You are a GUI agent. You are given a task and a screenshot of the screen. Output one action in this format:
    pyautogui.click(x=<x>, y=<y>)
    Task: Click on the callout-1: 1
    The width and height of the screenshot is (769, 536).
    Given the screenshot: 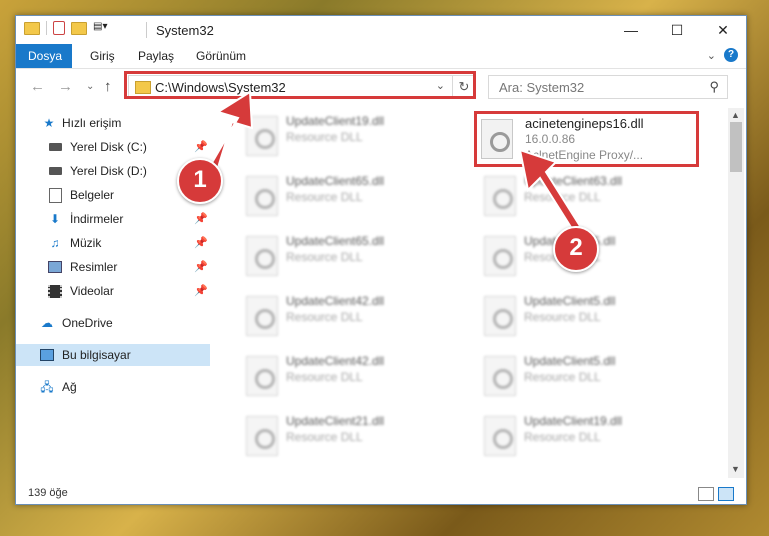 What is the action you would take?
    pyautogui.click(x=200, y=181)
    